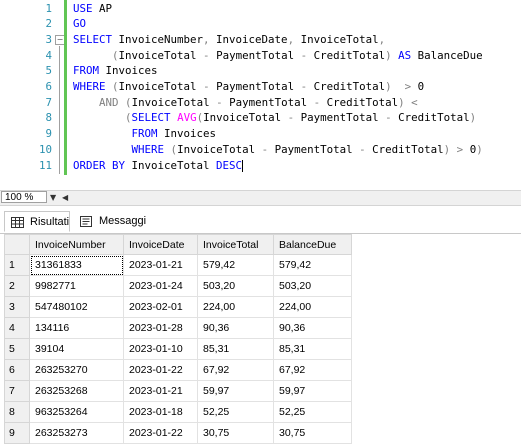 This screenshot has height=444, width=521. What do you see at coordinates (76, 370) in the screenshot?
I see `table-cell: 263253270` at bounding box center [76, 370].